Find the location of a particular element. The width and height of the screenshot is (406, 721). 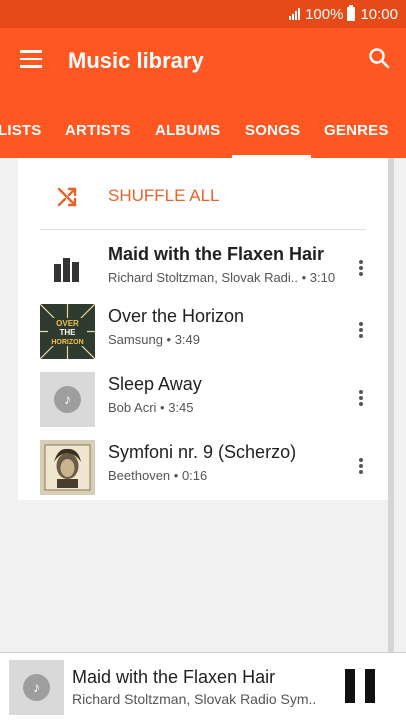

now-playing-subtitle: Richard Stoltzman, Slovak Radio Sym.. is located at coordinates (194, 699).